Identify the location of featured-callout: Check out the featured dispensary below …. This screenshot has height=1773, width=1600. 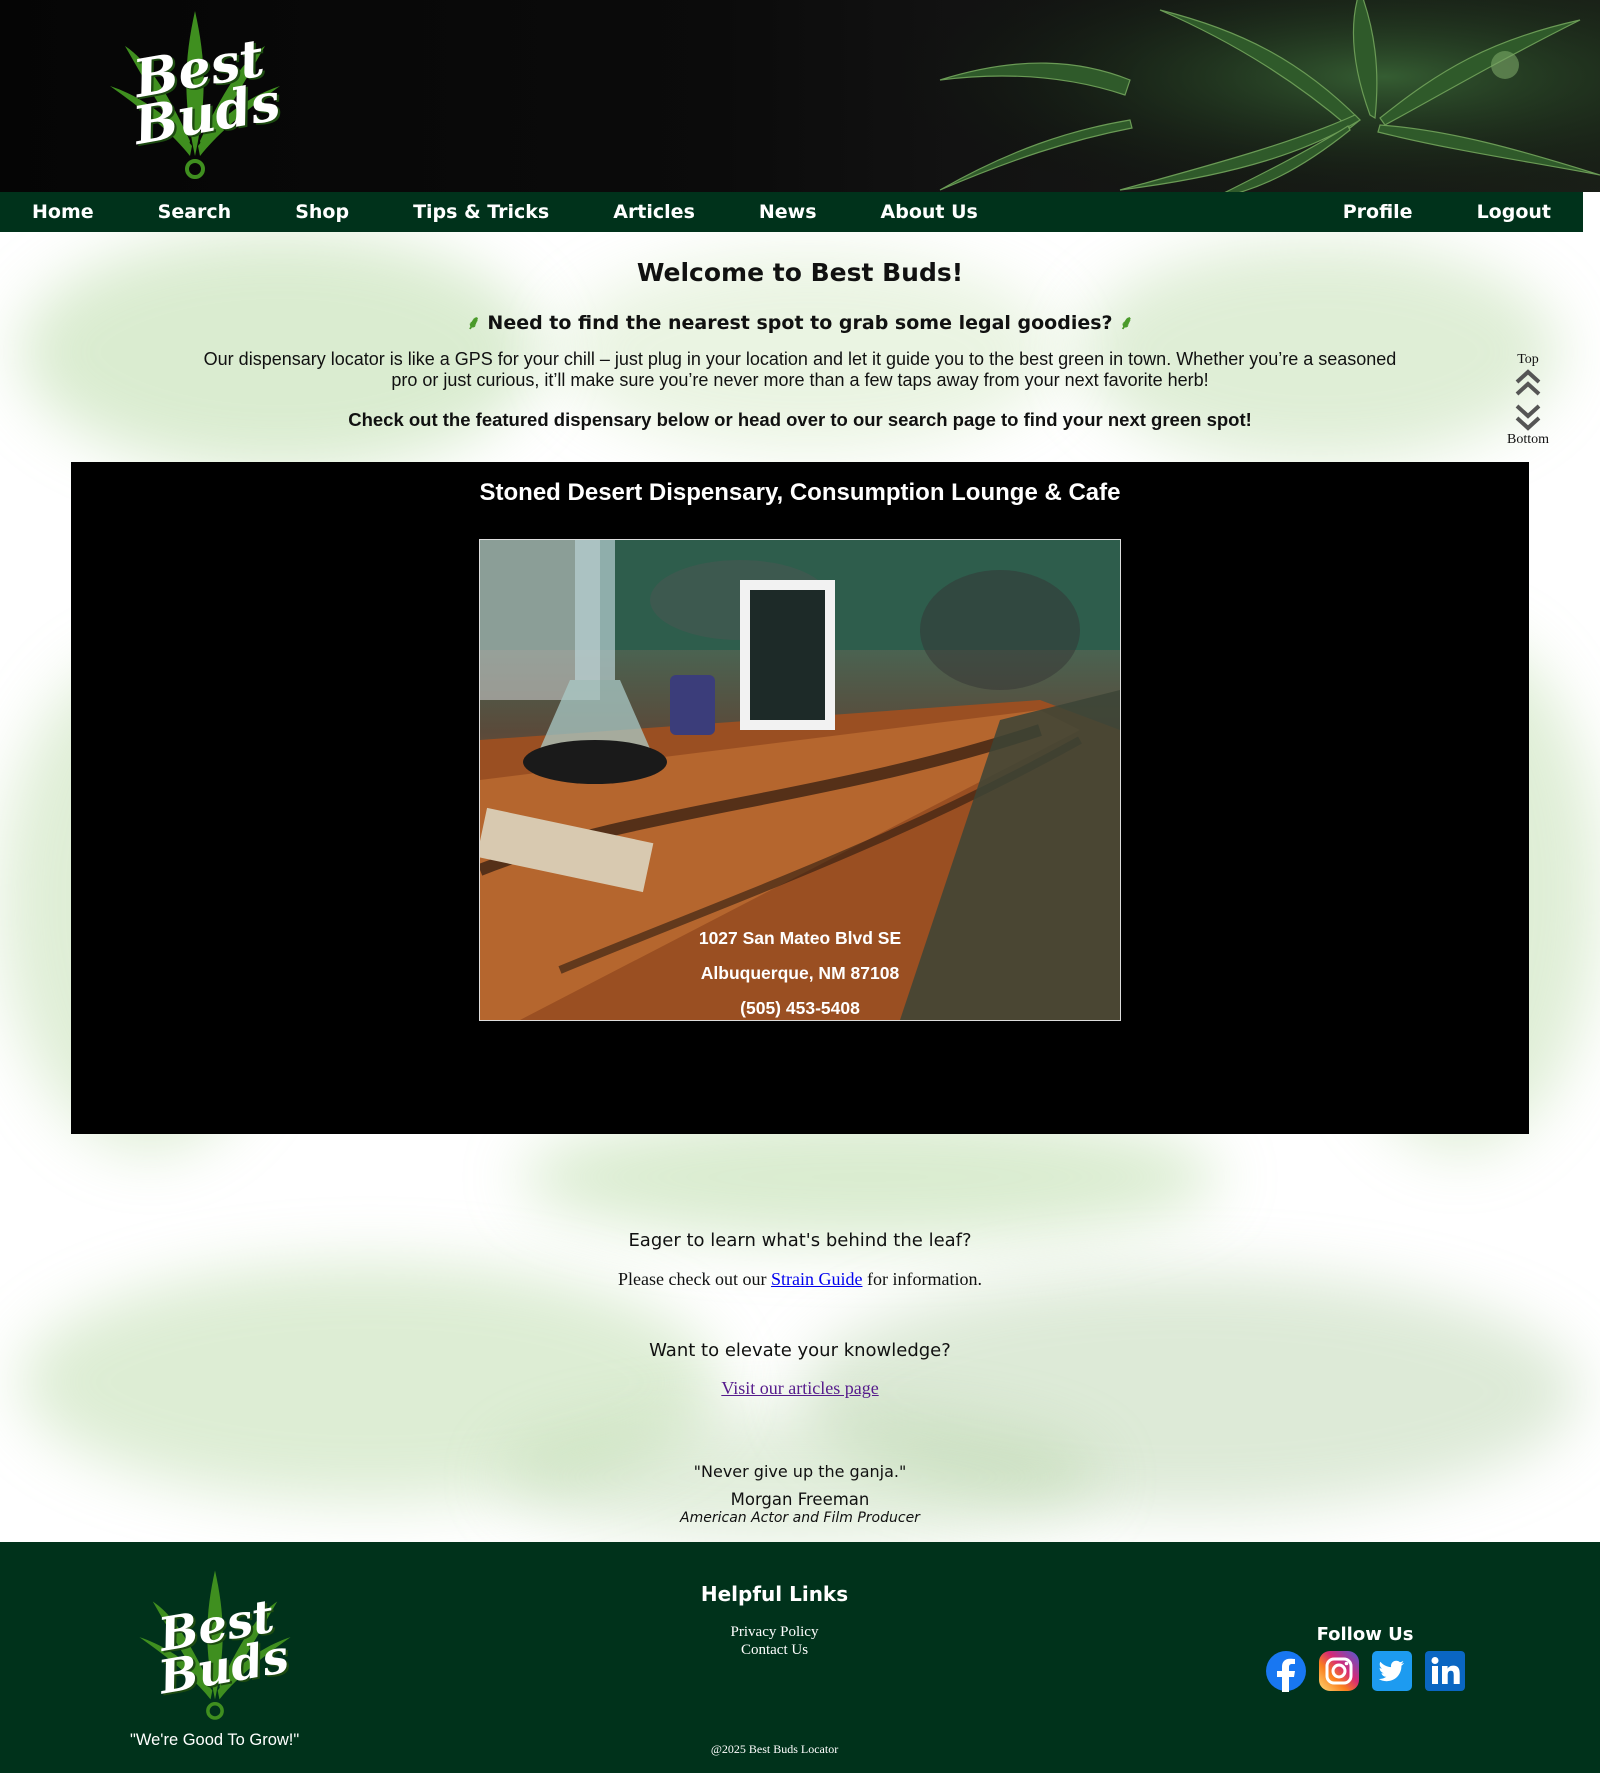
(800, 419).